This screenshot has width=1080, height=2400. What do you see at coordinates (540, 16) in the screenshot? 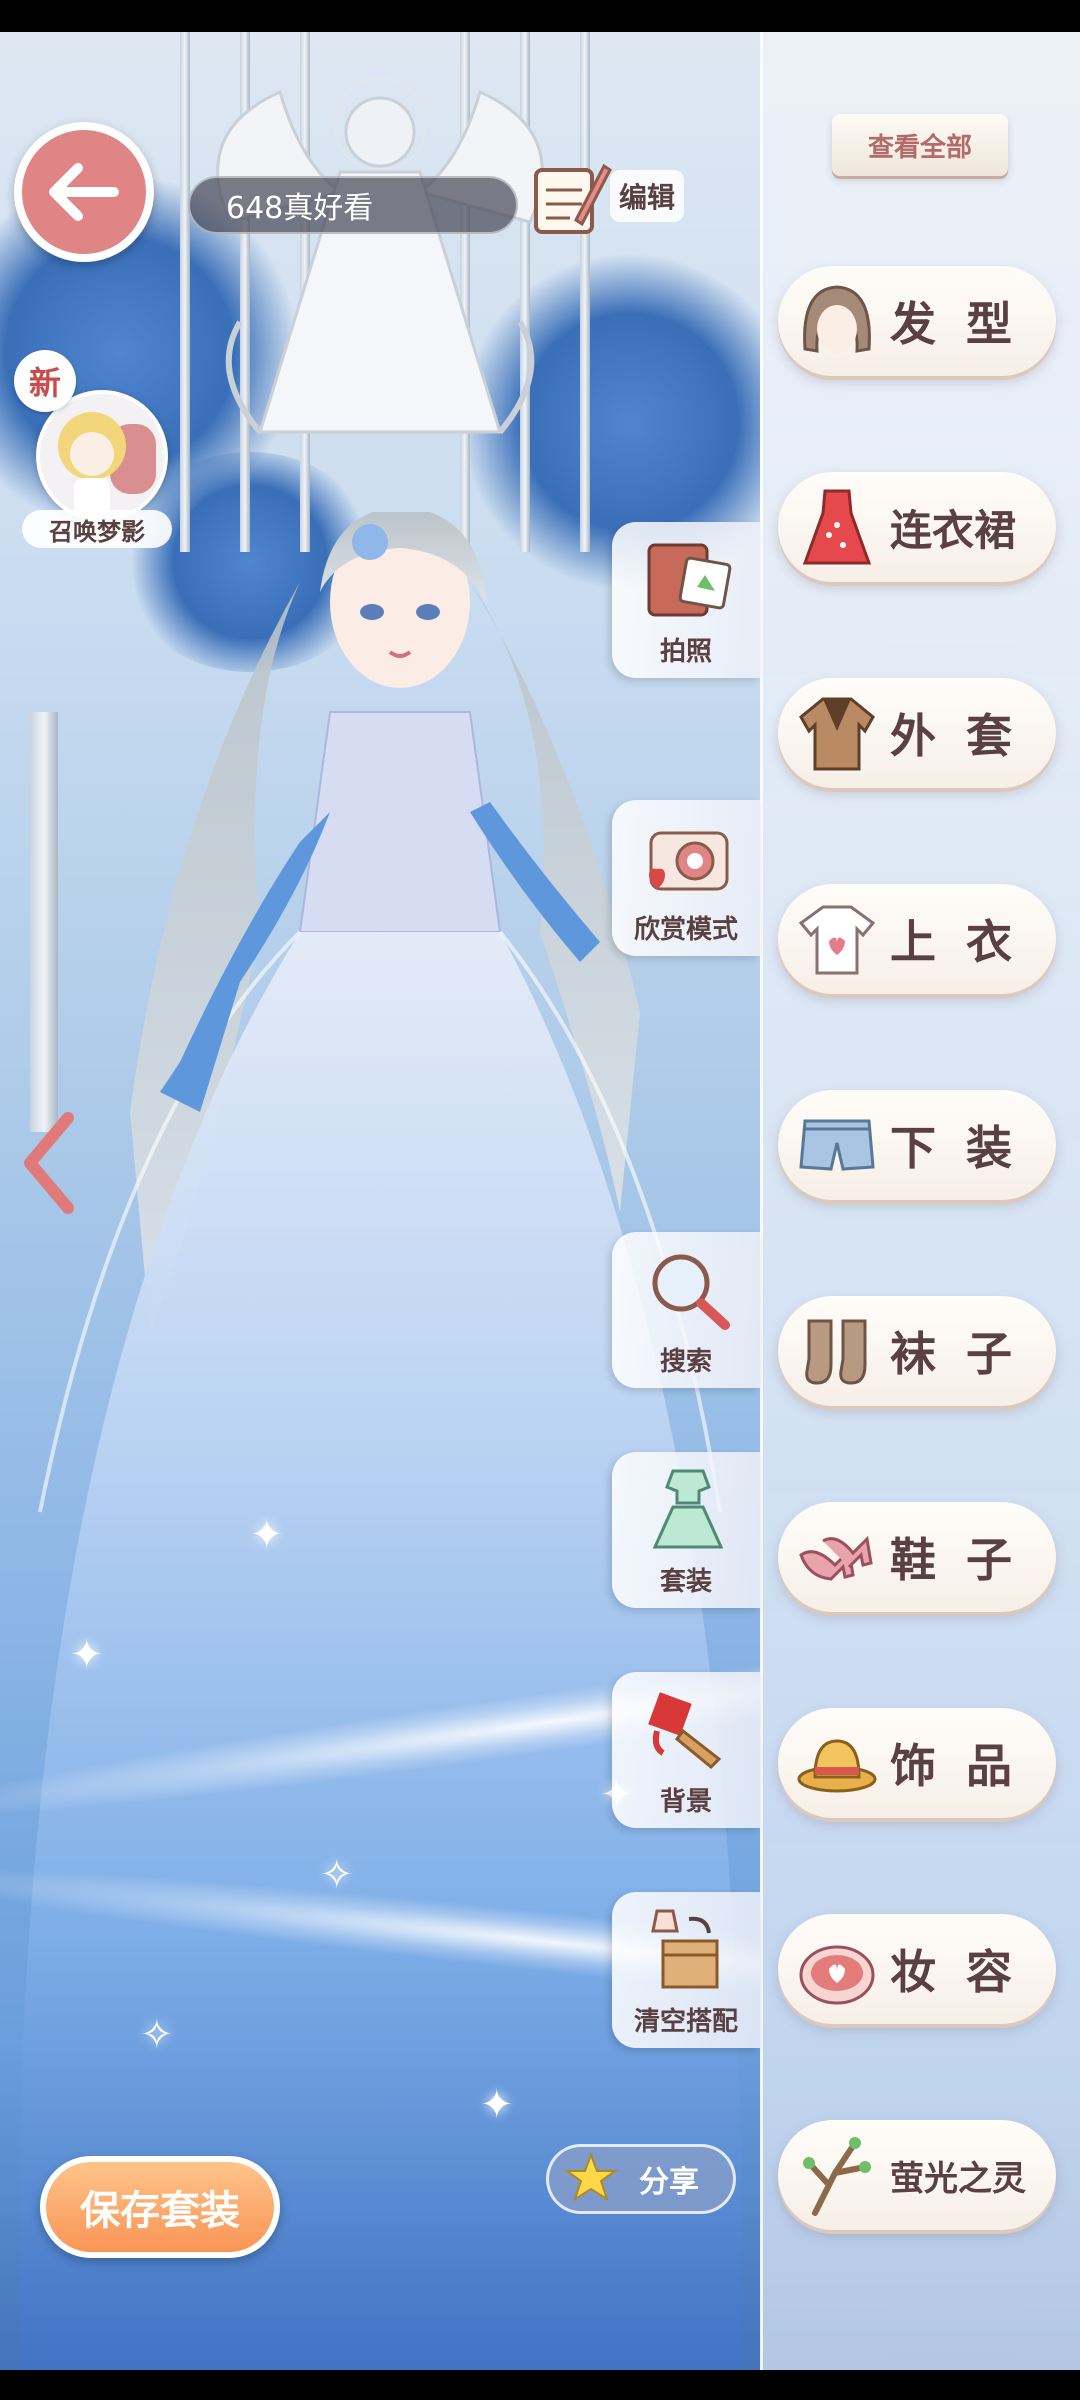
I see `status-bar` at bounding box center [540, 16].